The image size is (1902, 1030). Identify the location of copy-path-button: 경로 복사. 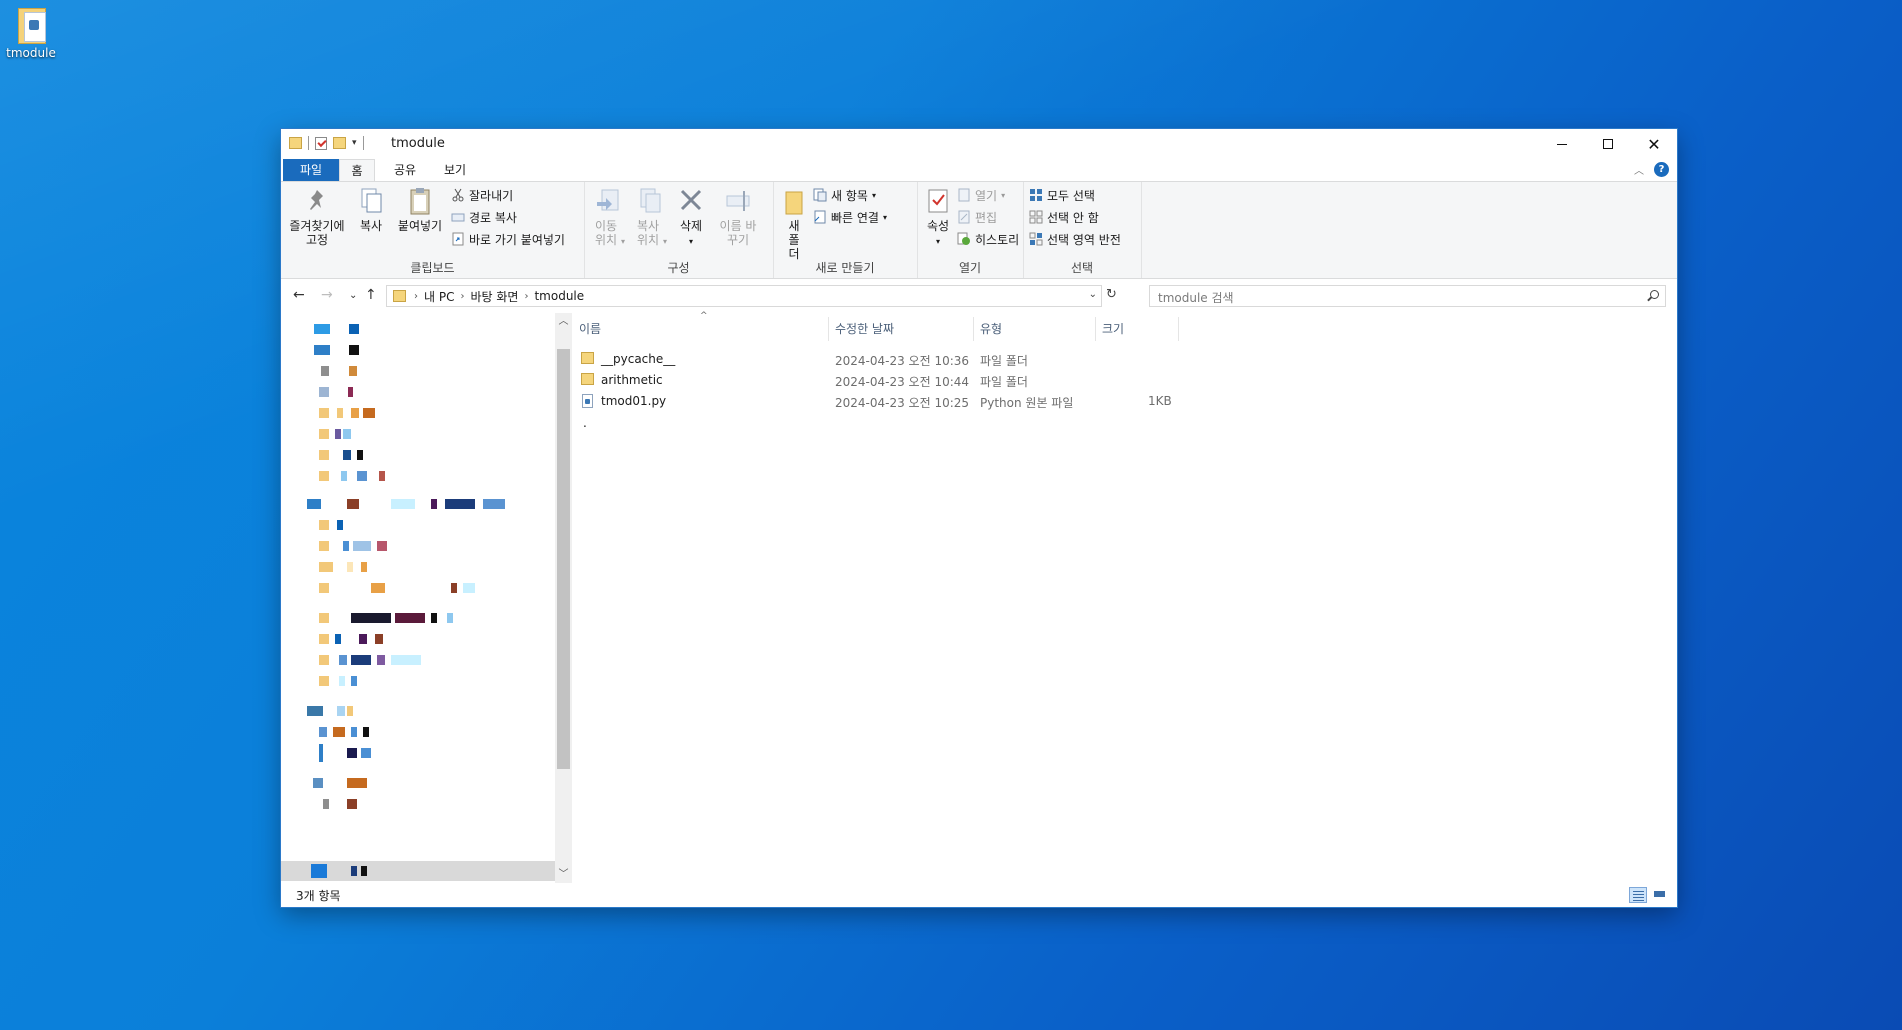
(484, 217).